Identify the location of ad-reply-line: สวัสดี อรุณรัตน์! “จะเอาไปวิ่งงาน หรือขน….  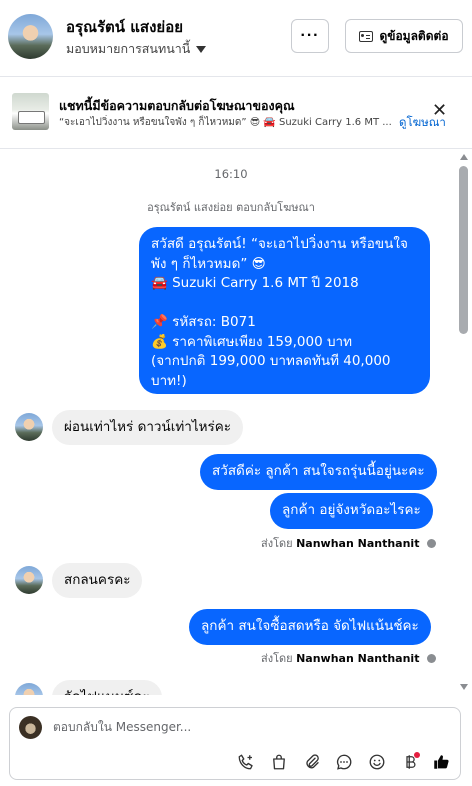
(279, 254).